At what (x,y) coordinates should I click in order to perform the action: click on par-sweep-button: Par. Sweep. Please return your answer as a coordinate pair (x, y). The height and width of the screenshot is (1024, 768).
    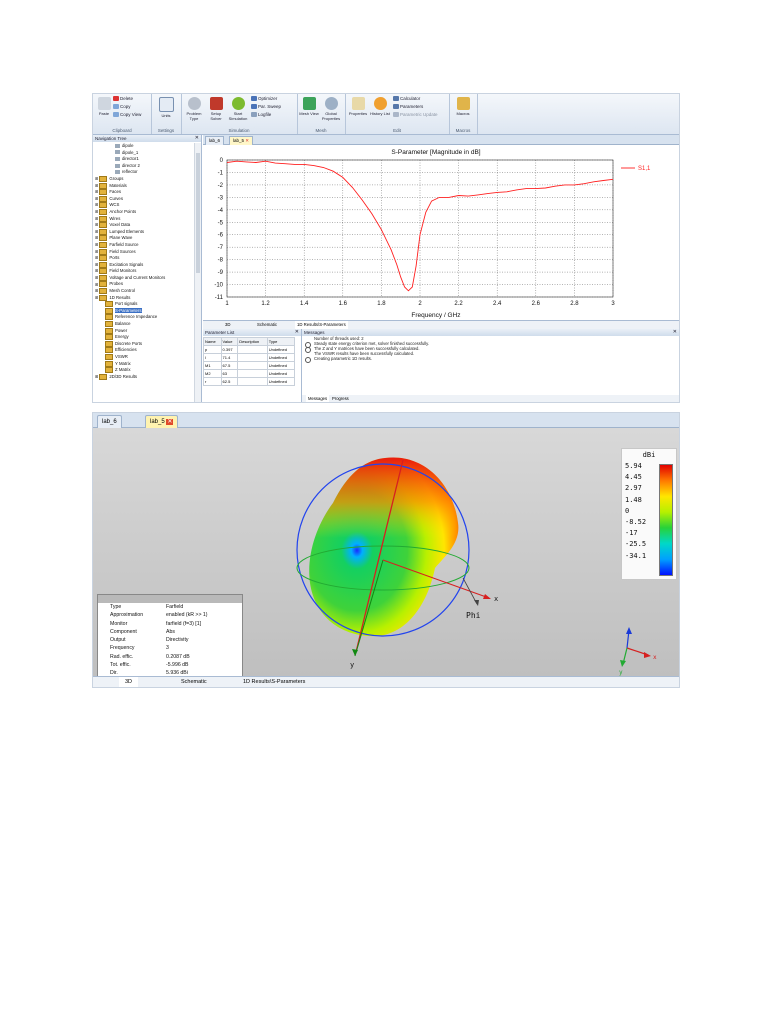
    Looking at the image, I should click on (266, 107).